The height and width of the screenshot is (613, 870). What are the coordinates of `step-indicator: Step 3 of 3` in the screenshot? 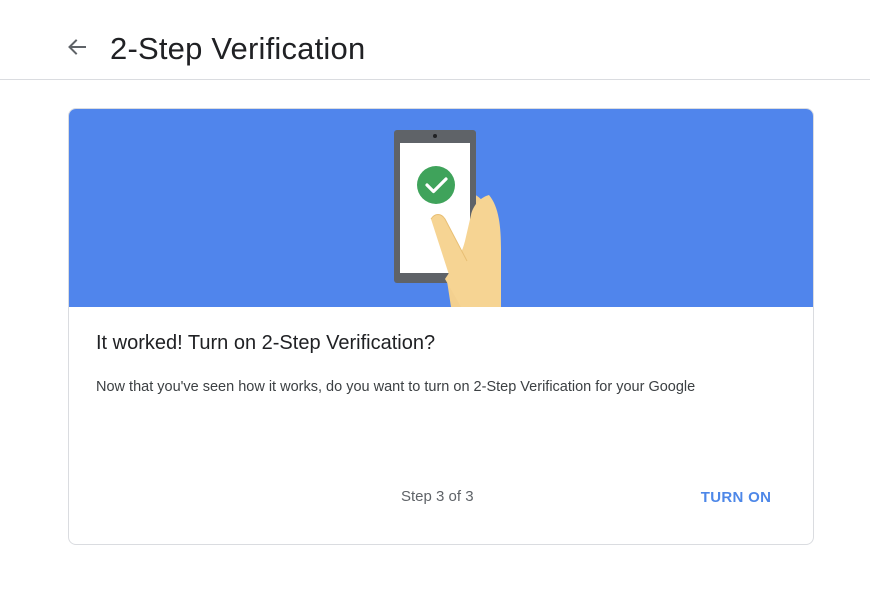 It's located at (437, 496).